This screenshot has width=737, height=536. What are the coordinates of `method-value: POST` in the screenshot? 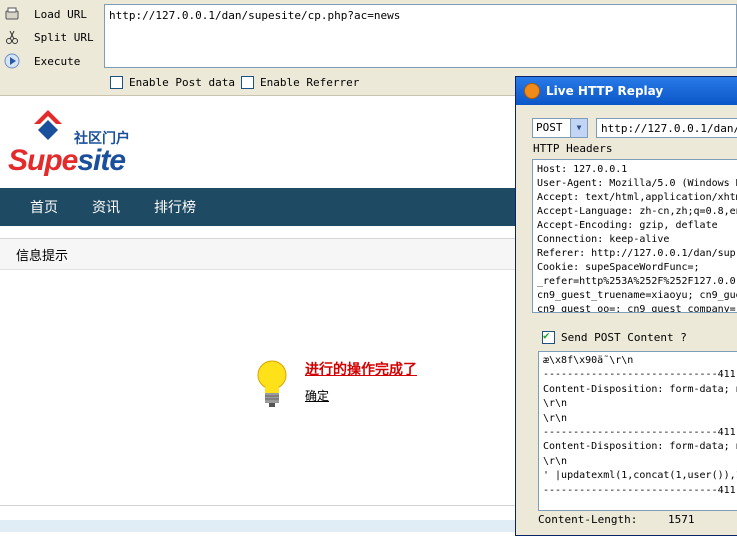 It's located at (549, 127).